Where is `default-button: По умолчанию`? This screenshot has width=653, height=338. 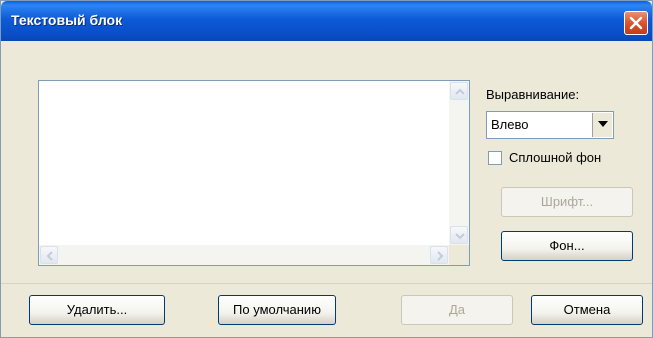 default-button: По умолчанию is located at coordinates (277, 310).